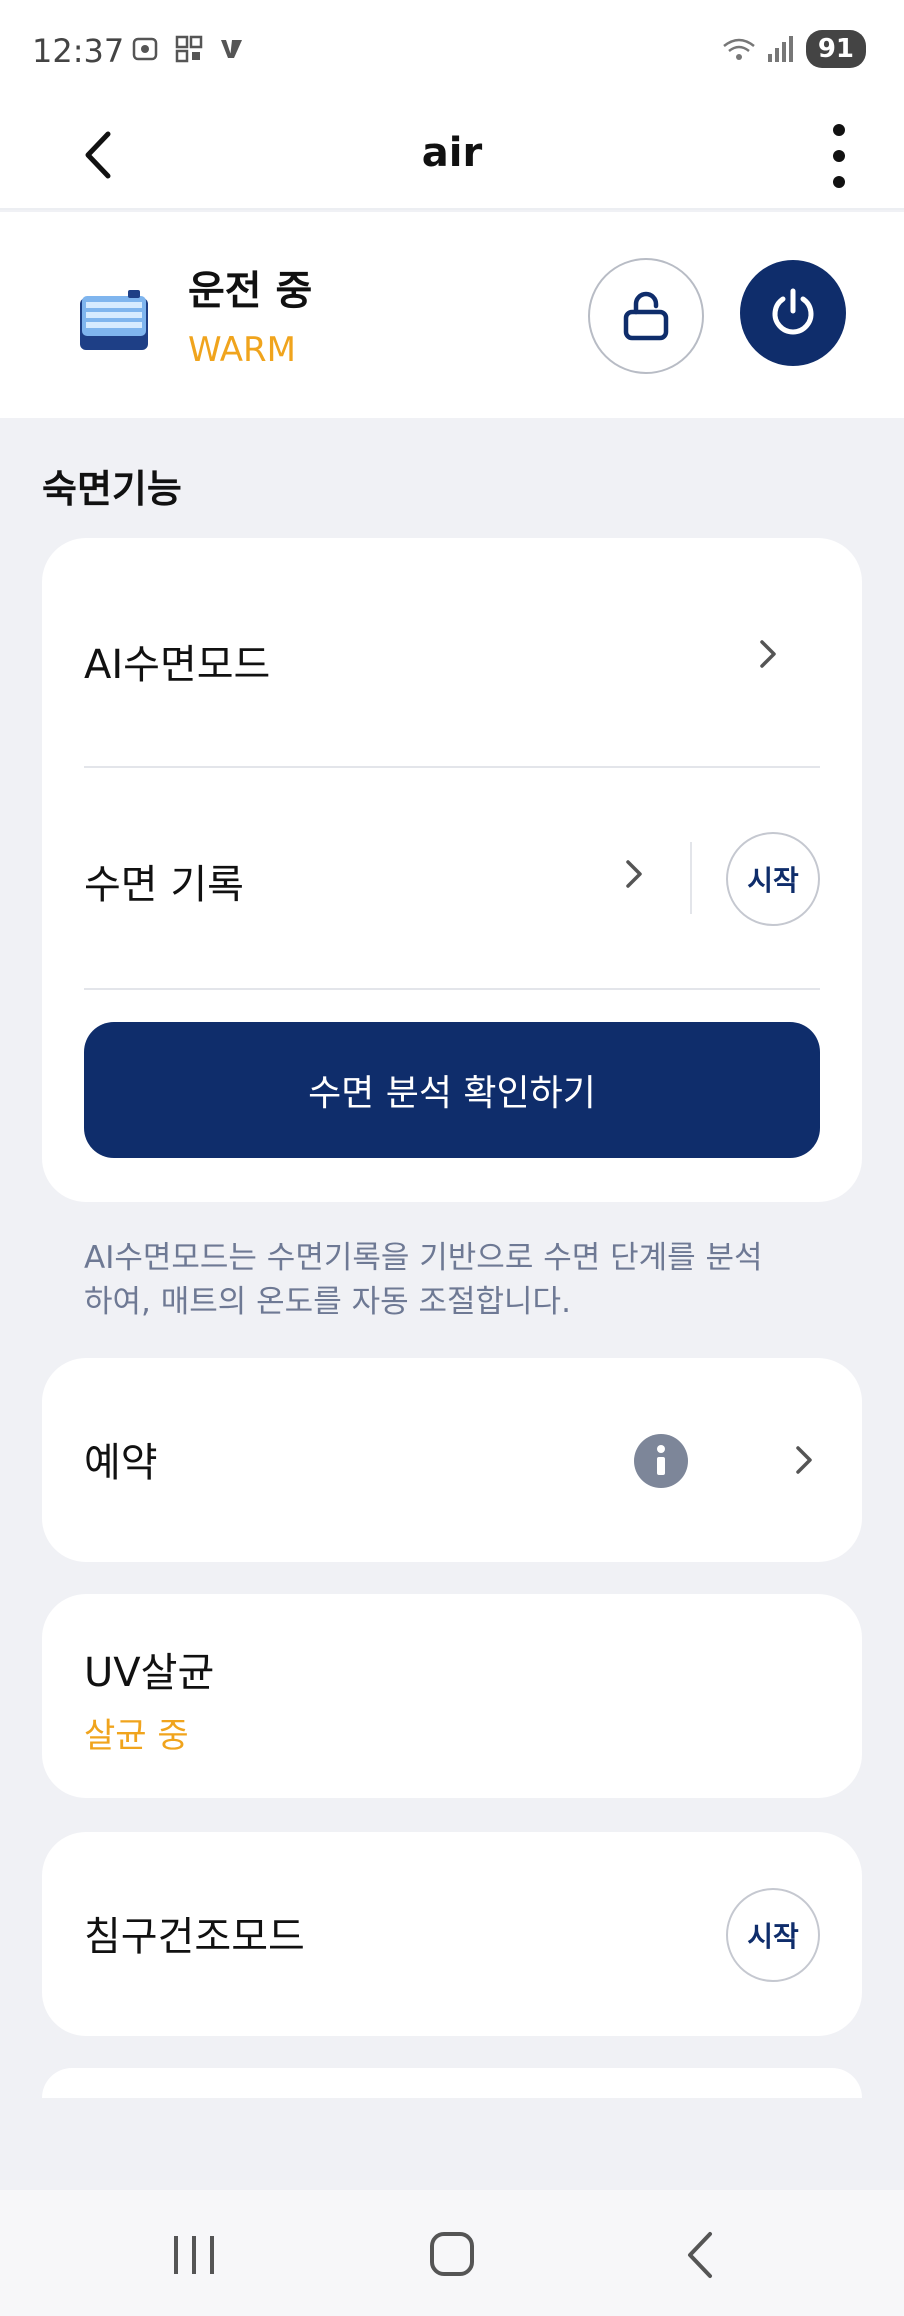 The image size is (904, 2316). What do you see at coordinates (145, 49) in the screenshot?
I see `screenshot-icon` at bounding box center [145, 49].